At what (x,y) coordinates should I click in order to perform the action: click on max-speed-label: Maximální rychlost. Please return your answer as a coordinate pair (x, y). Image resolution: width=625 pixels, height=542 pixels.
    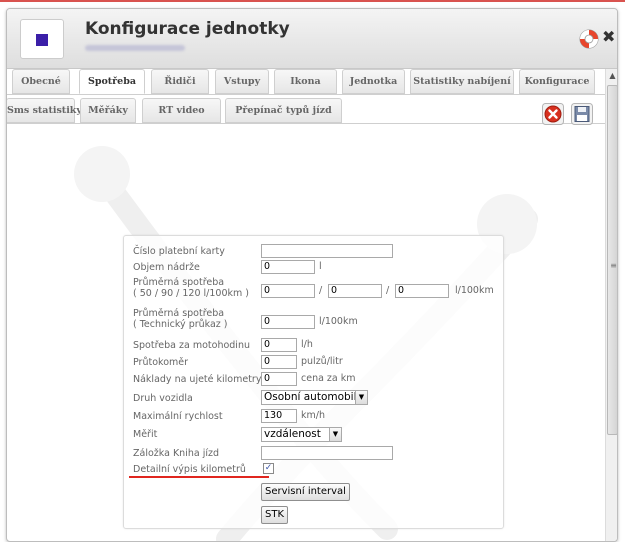
    Looking at the image, I should click on (178, 416).